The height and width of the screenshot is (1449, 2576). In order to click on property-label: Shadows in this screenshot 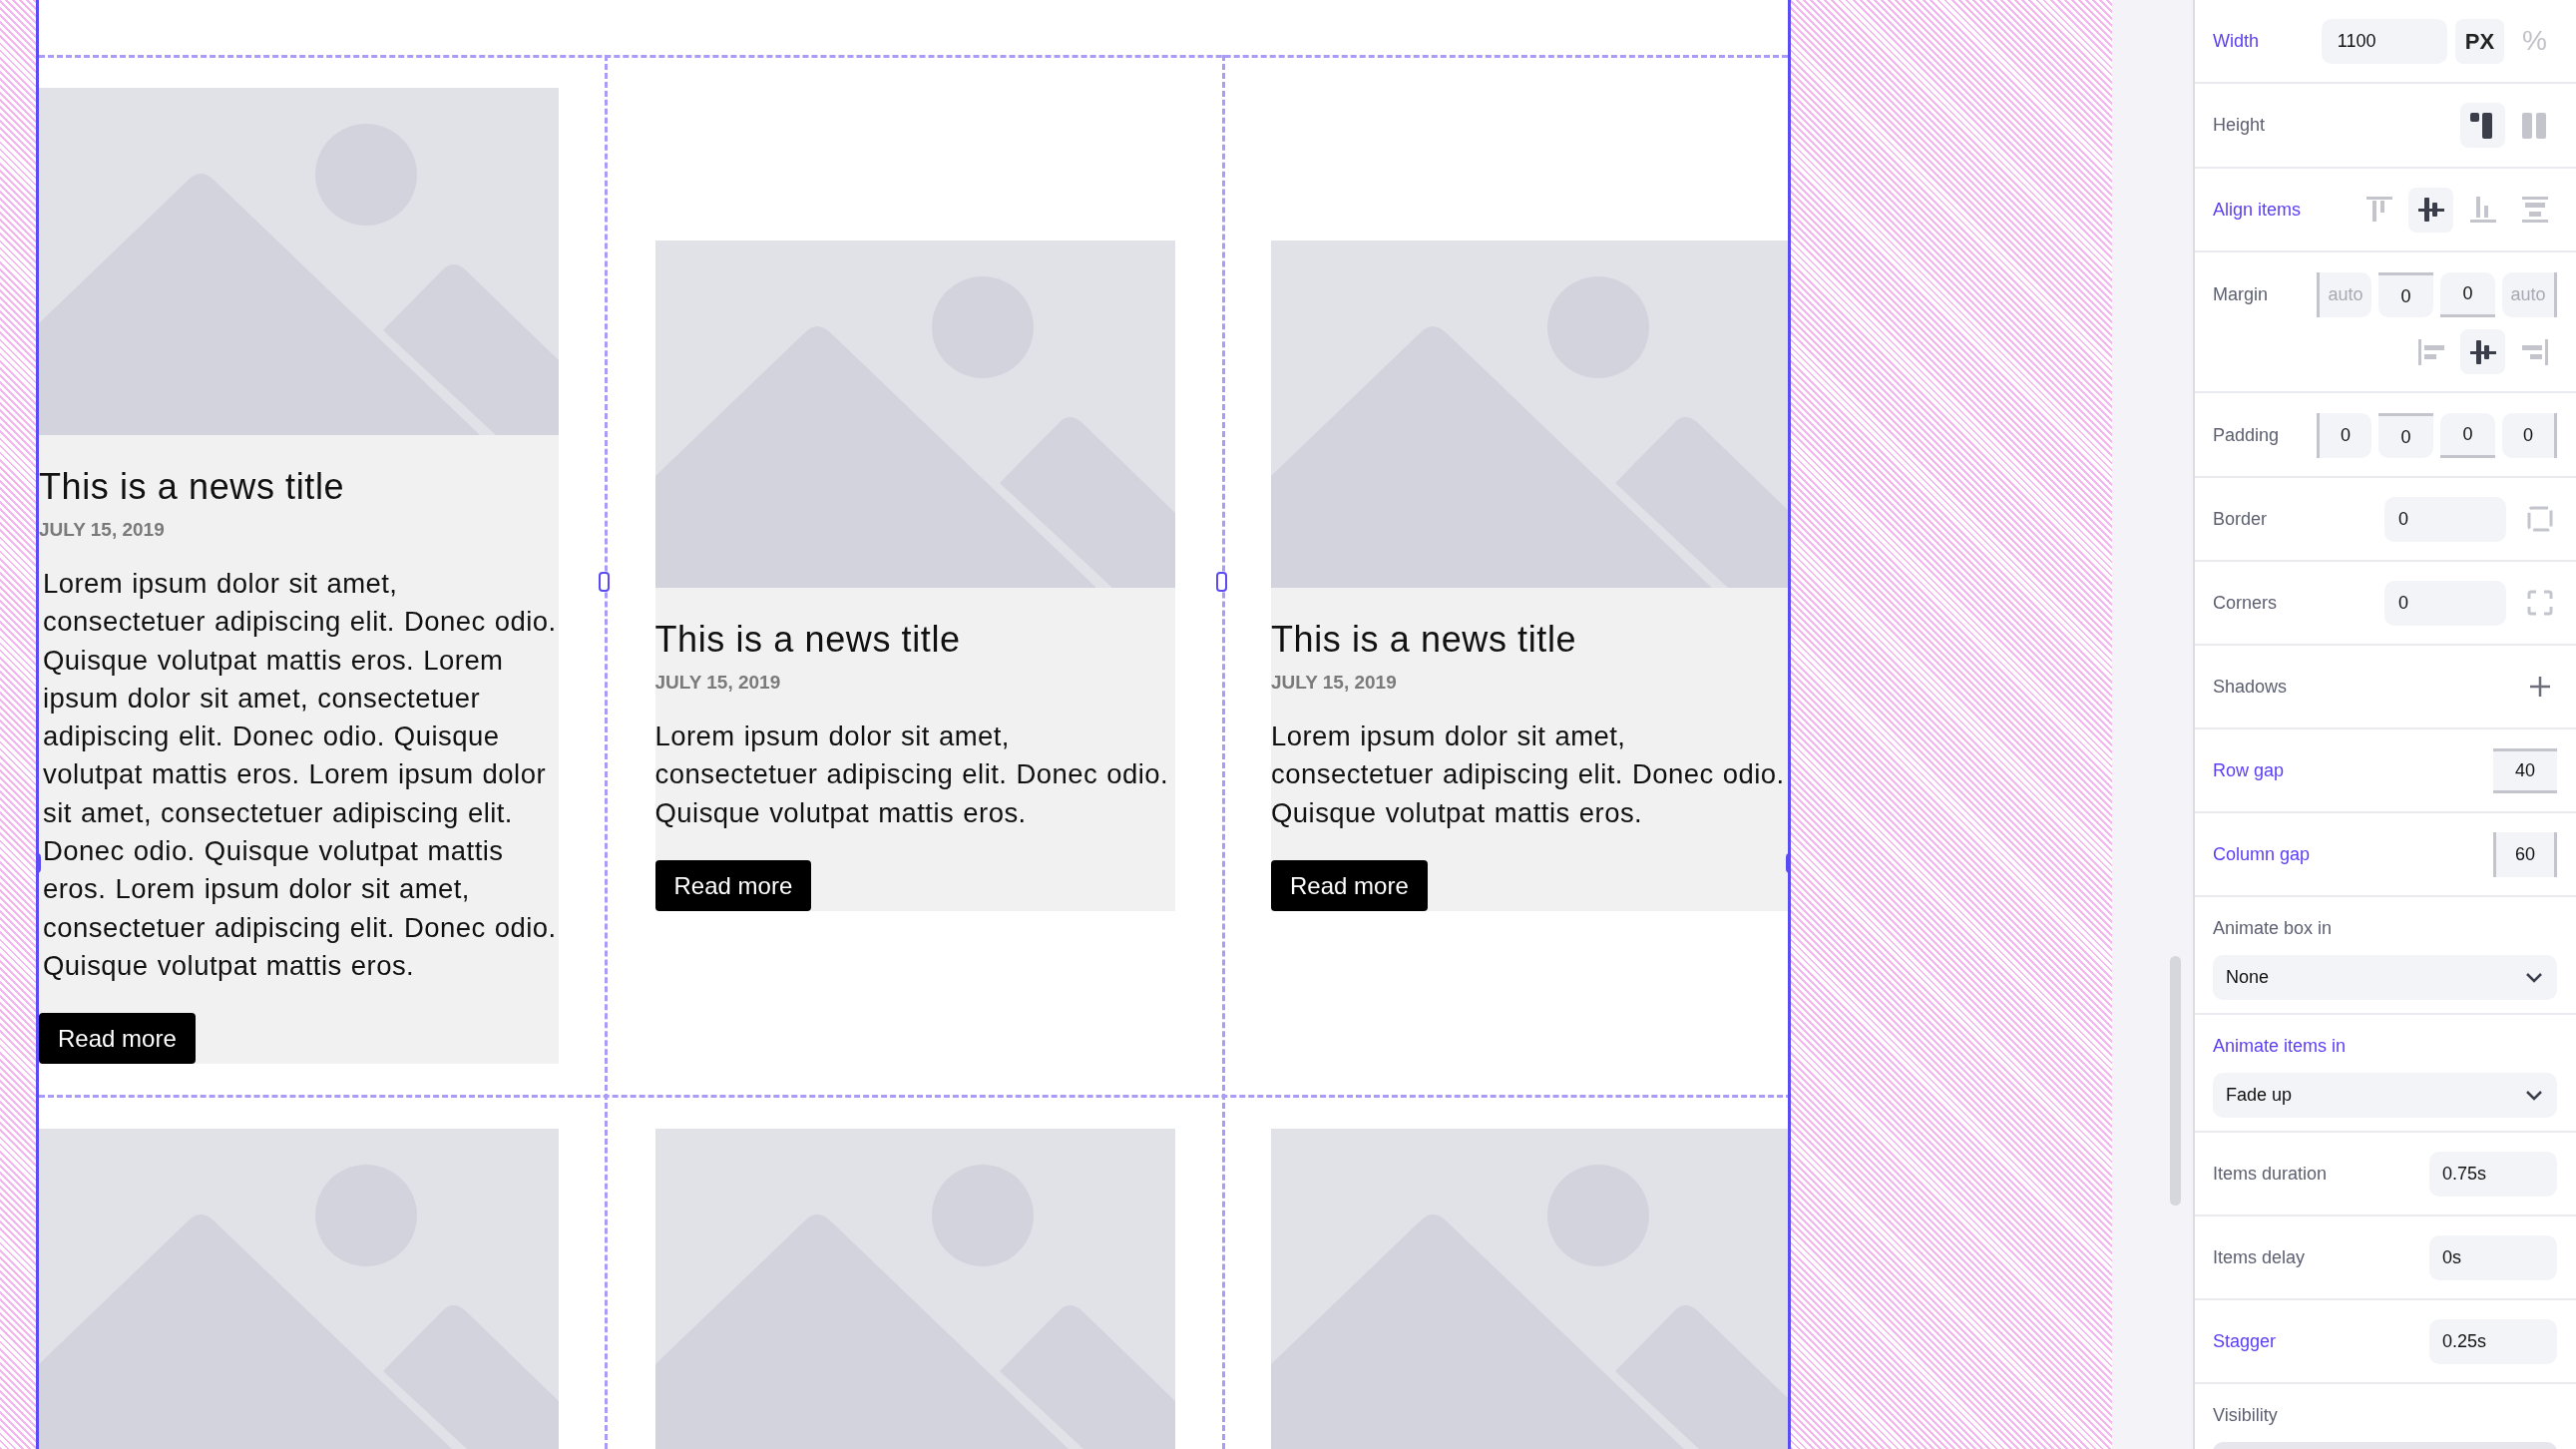, I will do `click(2250, 687)`.